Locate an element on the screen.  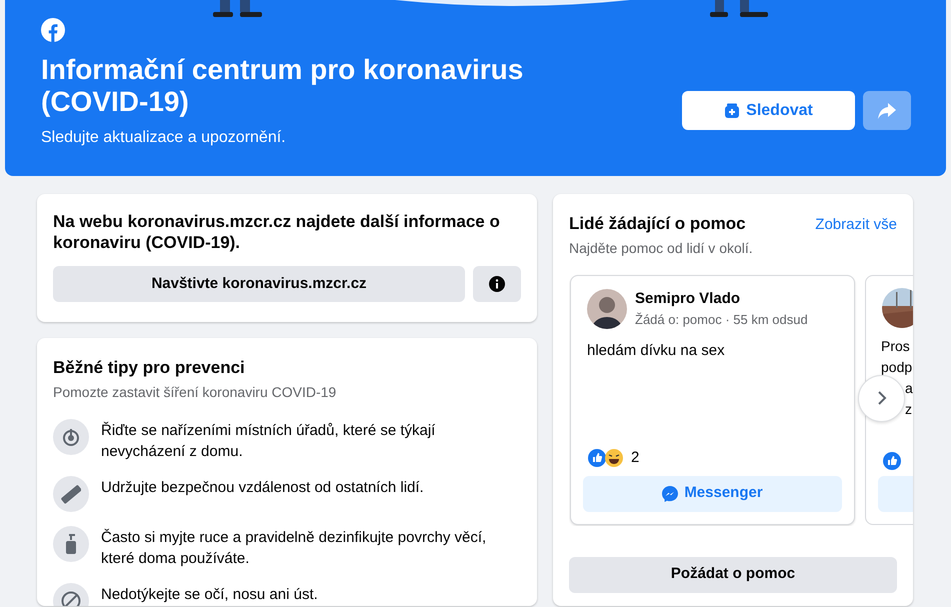
request-text: podp is located at coordinates (896, 367).